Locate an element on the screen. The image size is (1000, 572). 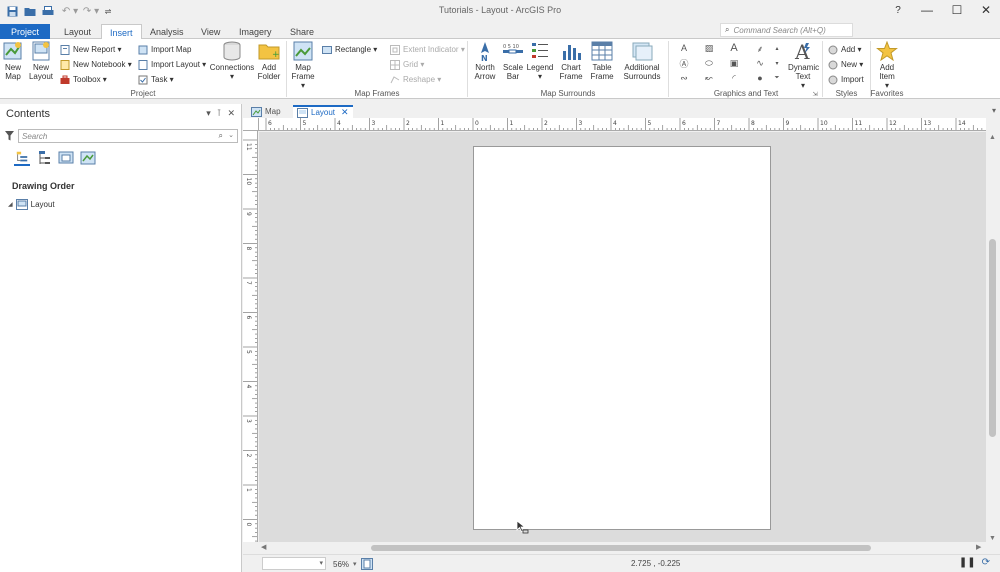
zoom-chevron-down-icon: ▾ is located at coordinates (355, 564).